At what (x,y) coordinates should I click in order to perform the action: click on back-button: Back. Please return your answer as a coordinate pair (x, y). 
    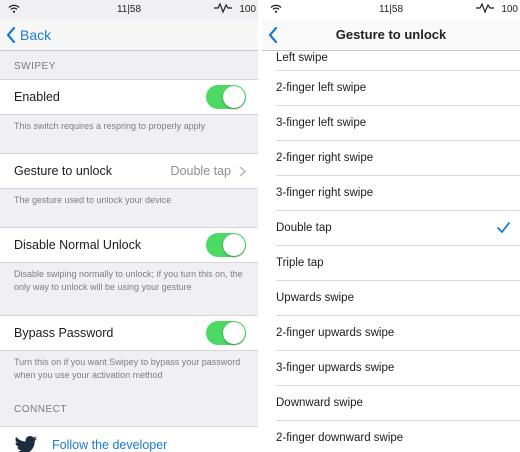
    Looking at the image, I should click on (28, 35).